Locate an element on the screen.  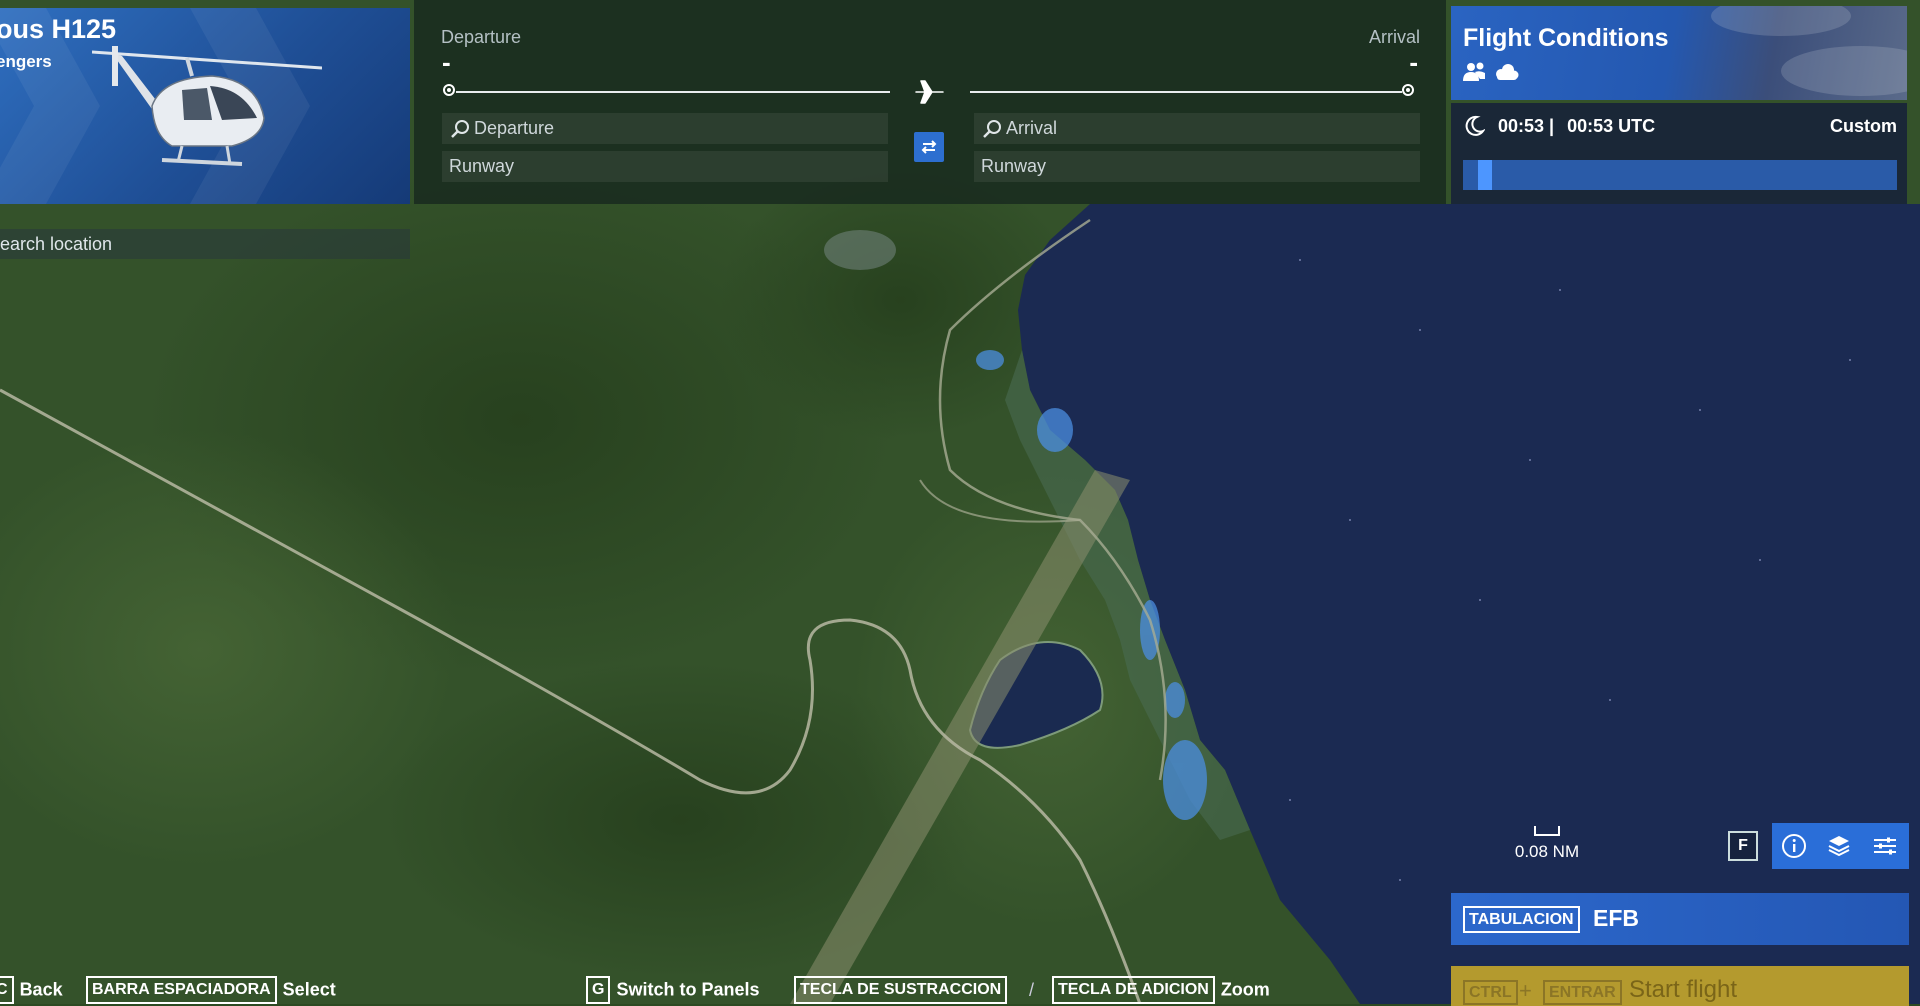
back-hint: C Back is located at coordinates (31, 990).